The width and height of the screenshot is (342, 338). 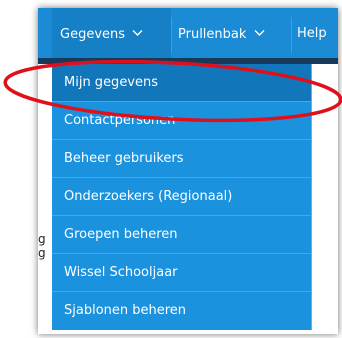 I want to click on background-page-text: g g, so click(x=45, y=246).